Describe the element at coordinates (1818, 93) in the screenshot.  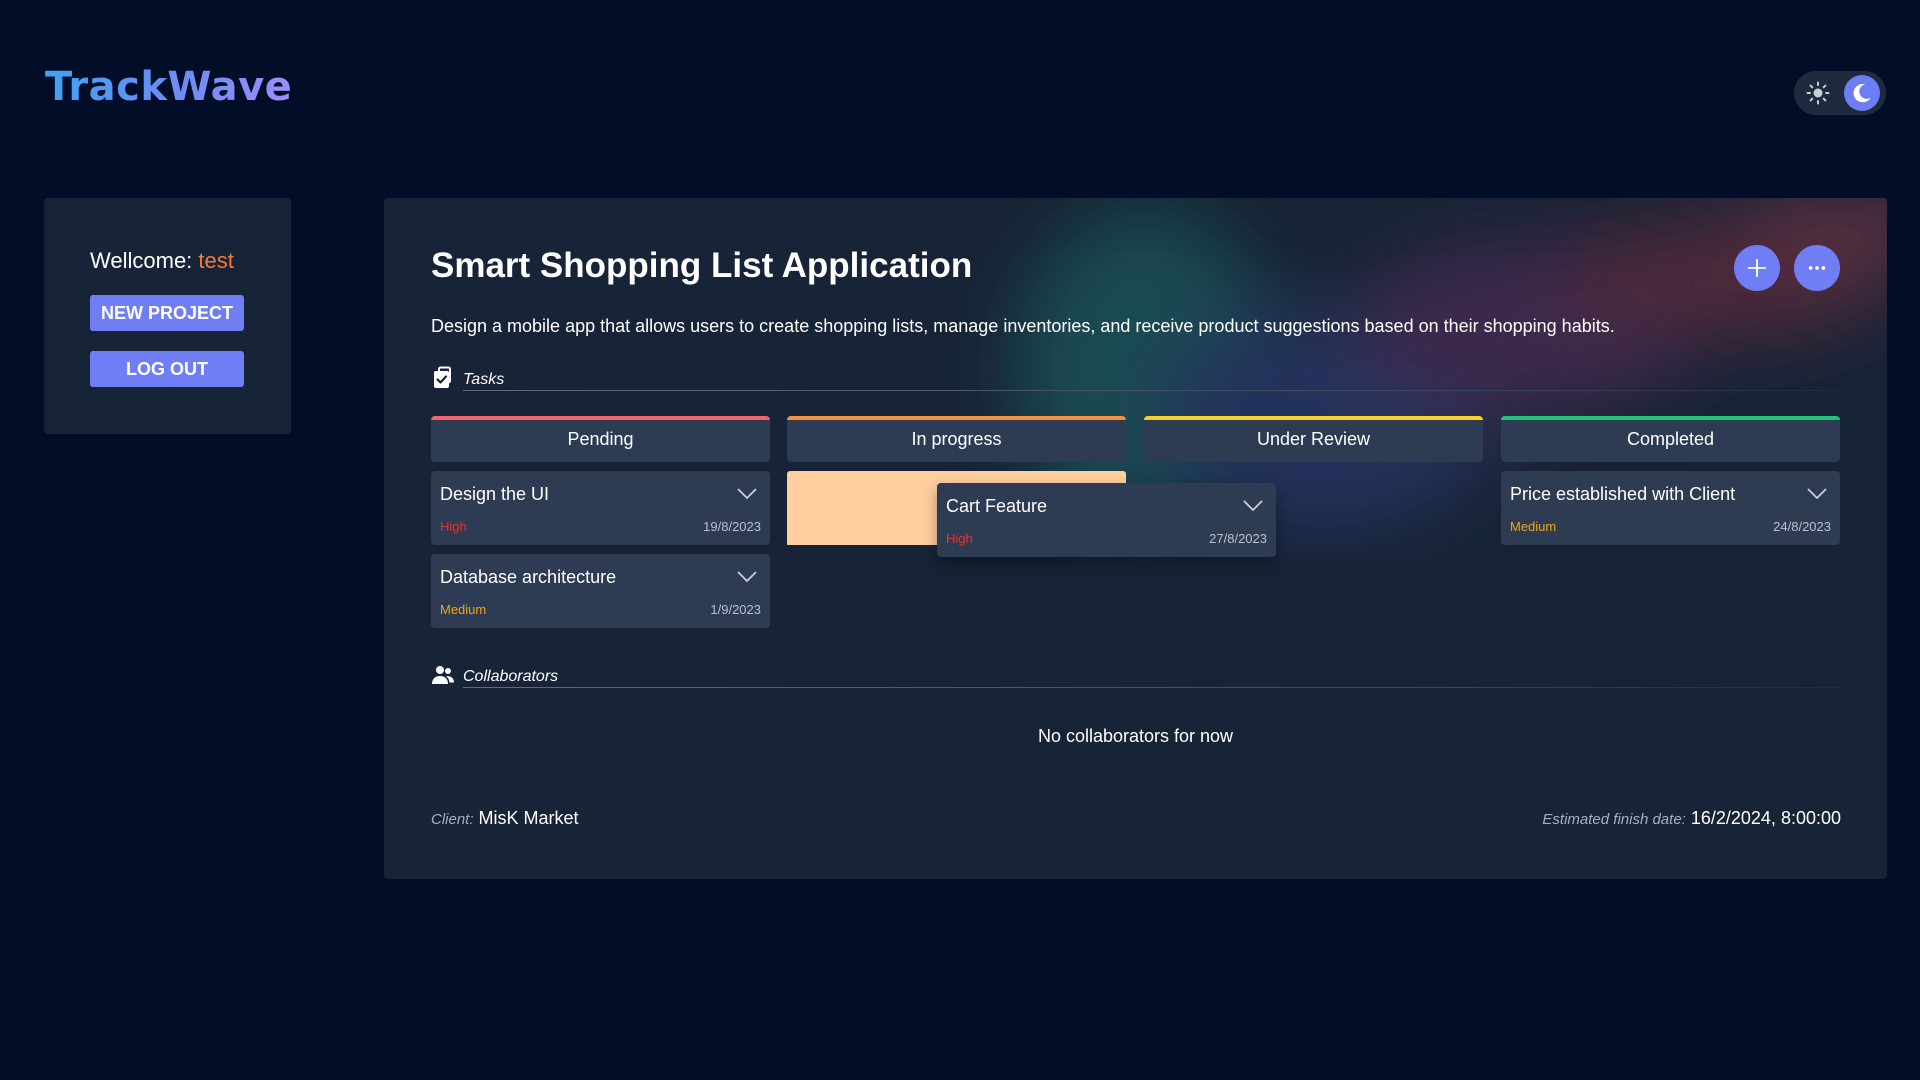
I see `sun-icon` at that location.